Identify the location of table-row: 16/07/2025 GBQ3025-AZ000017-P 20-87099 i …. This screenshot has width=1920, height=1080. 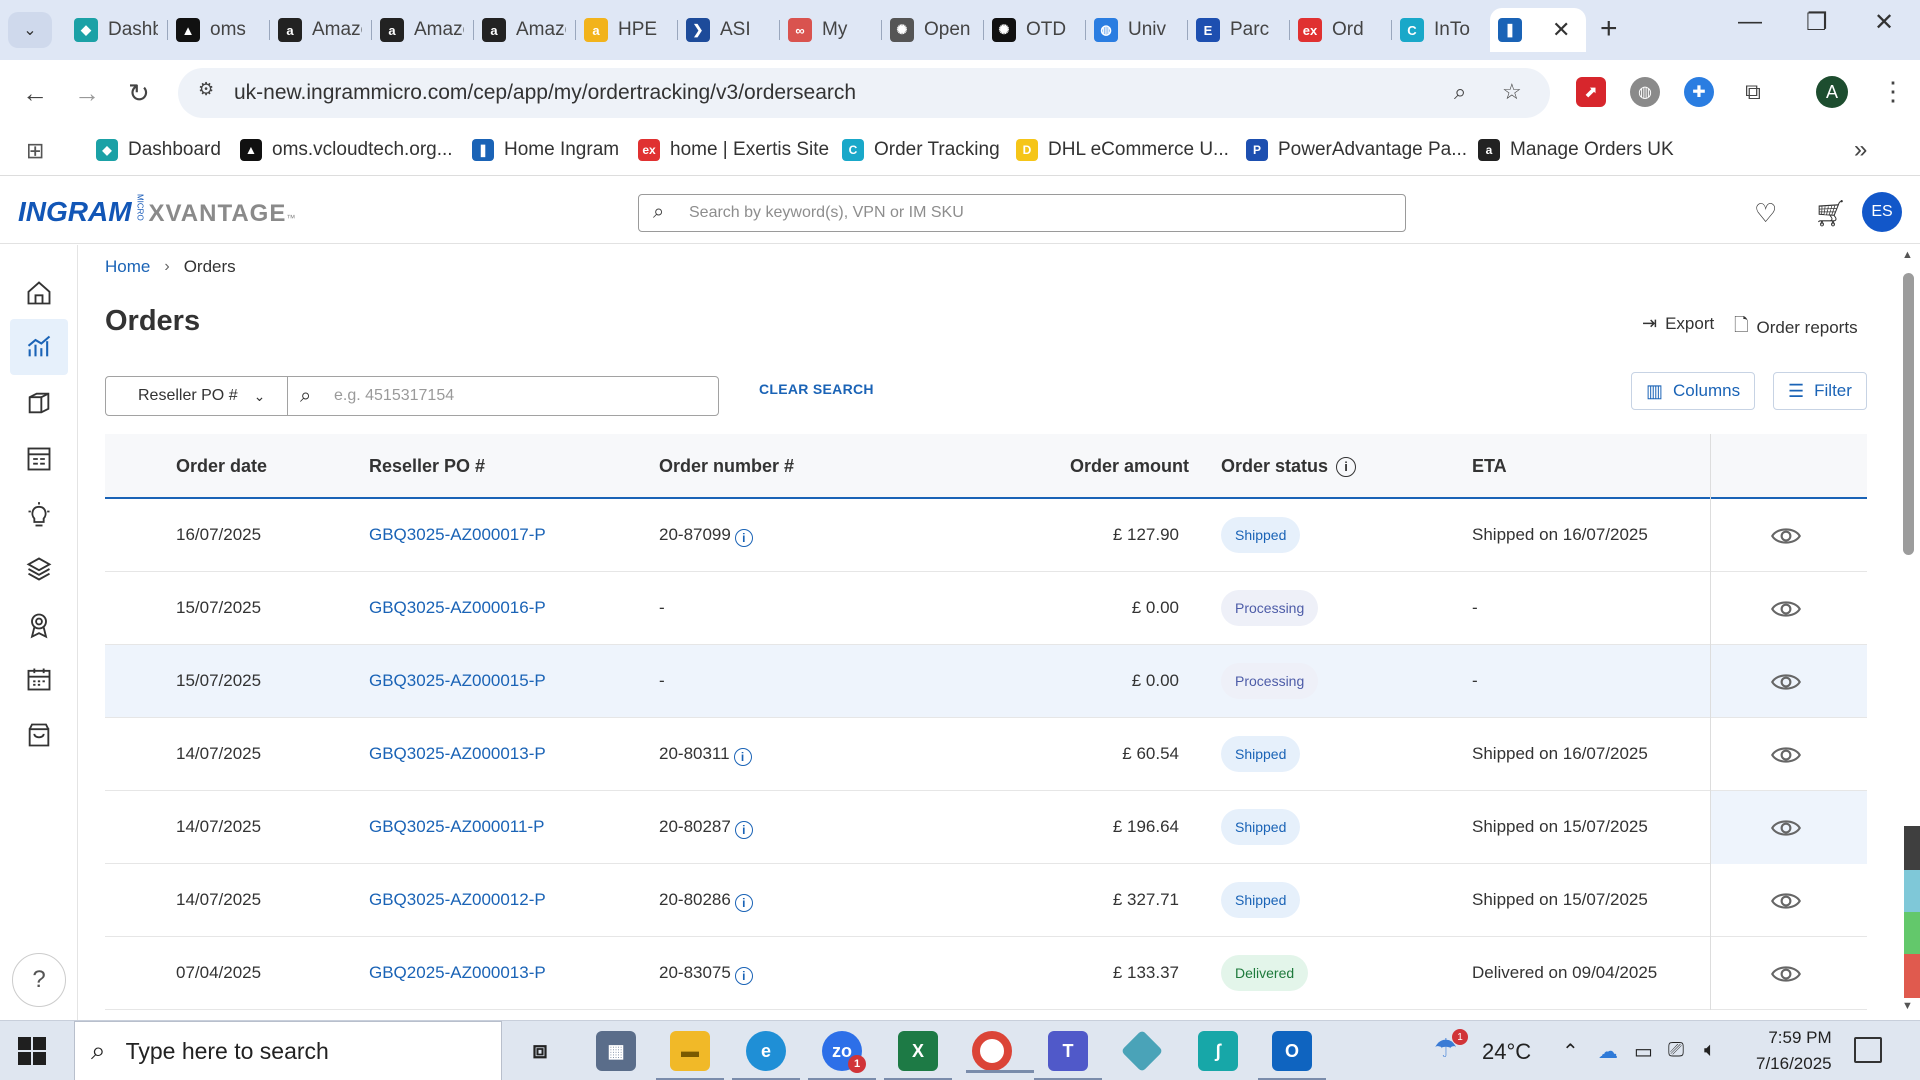
(986, 535).